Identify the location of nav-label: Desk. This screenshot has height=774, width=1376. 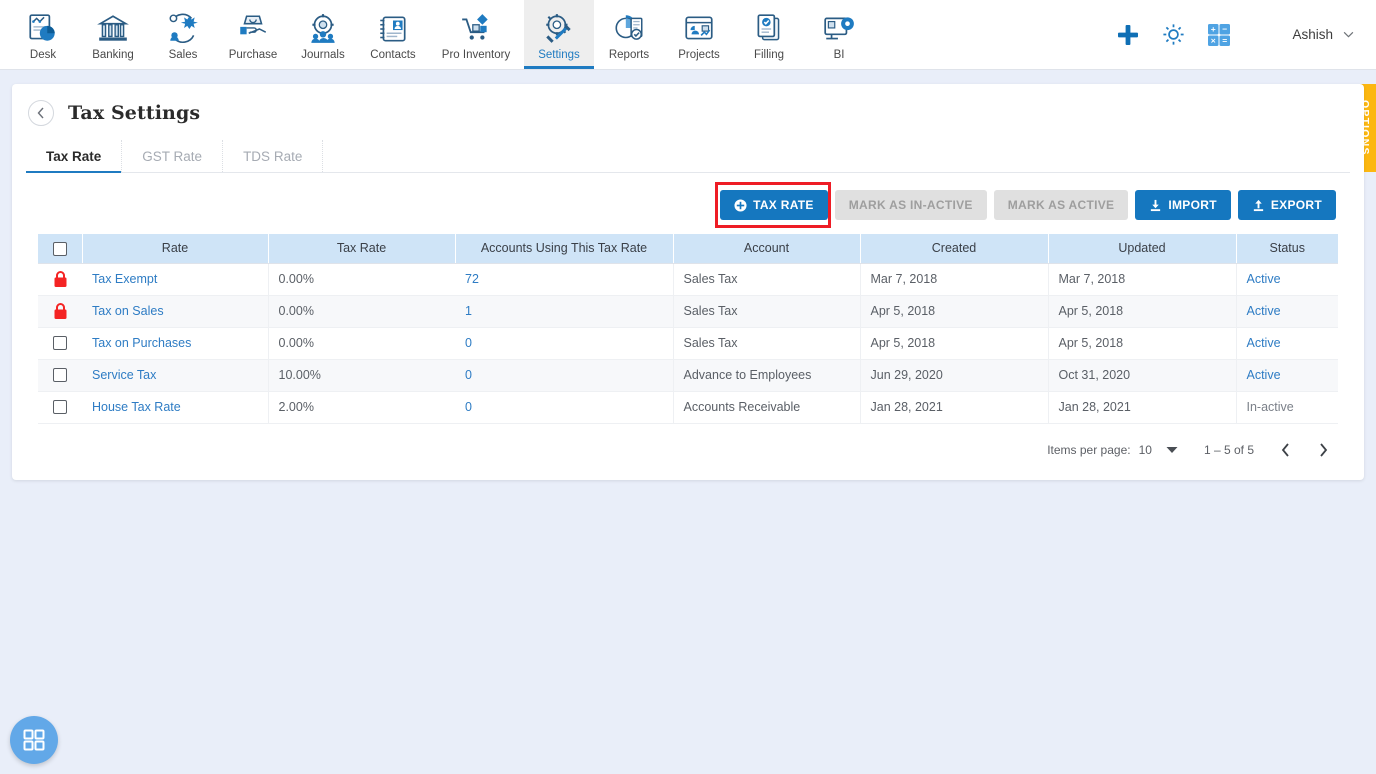
(43, 55).